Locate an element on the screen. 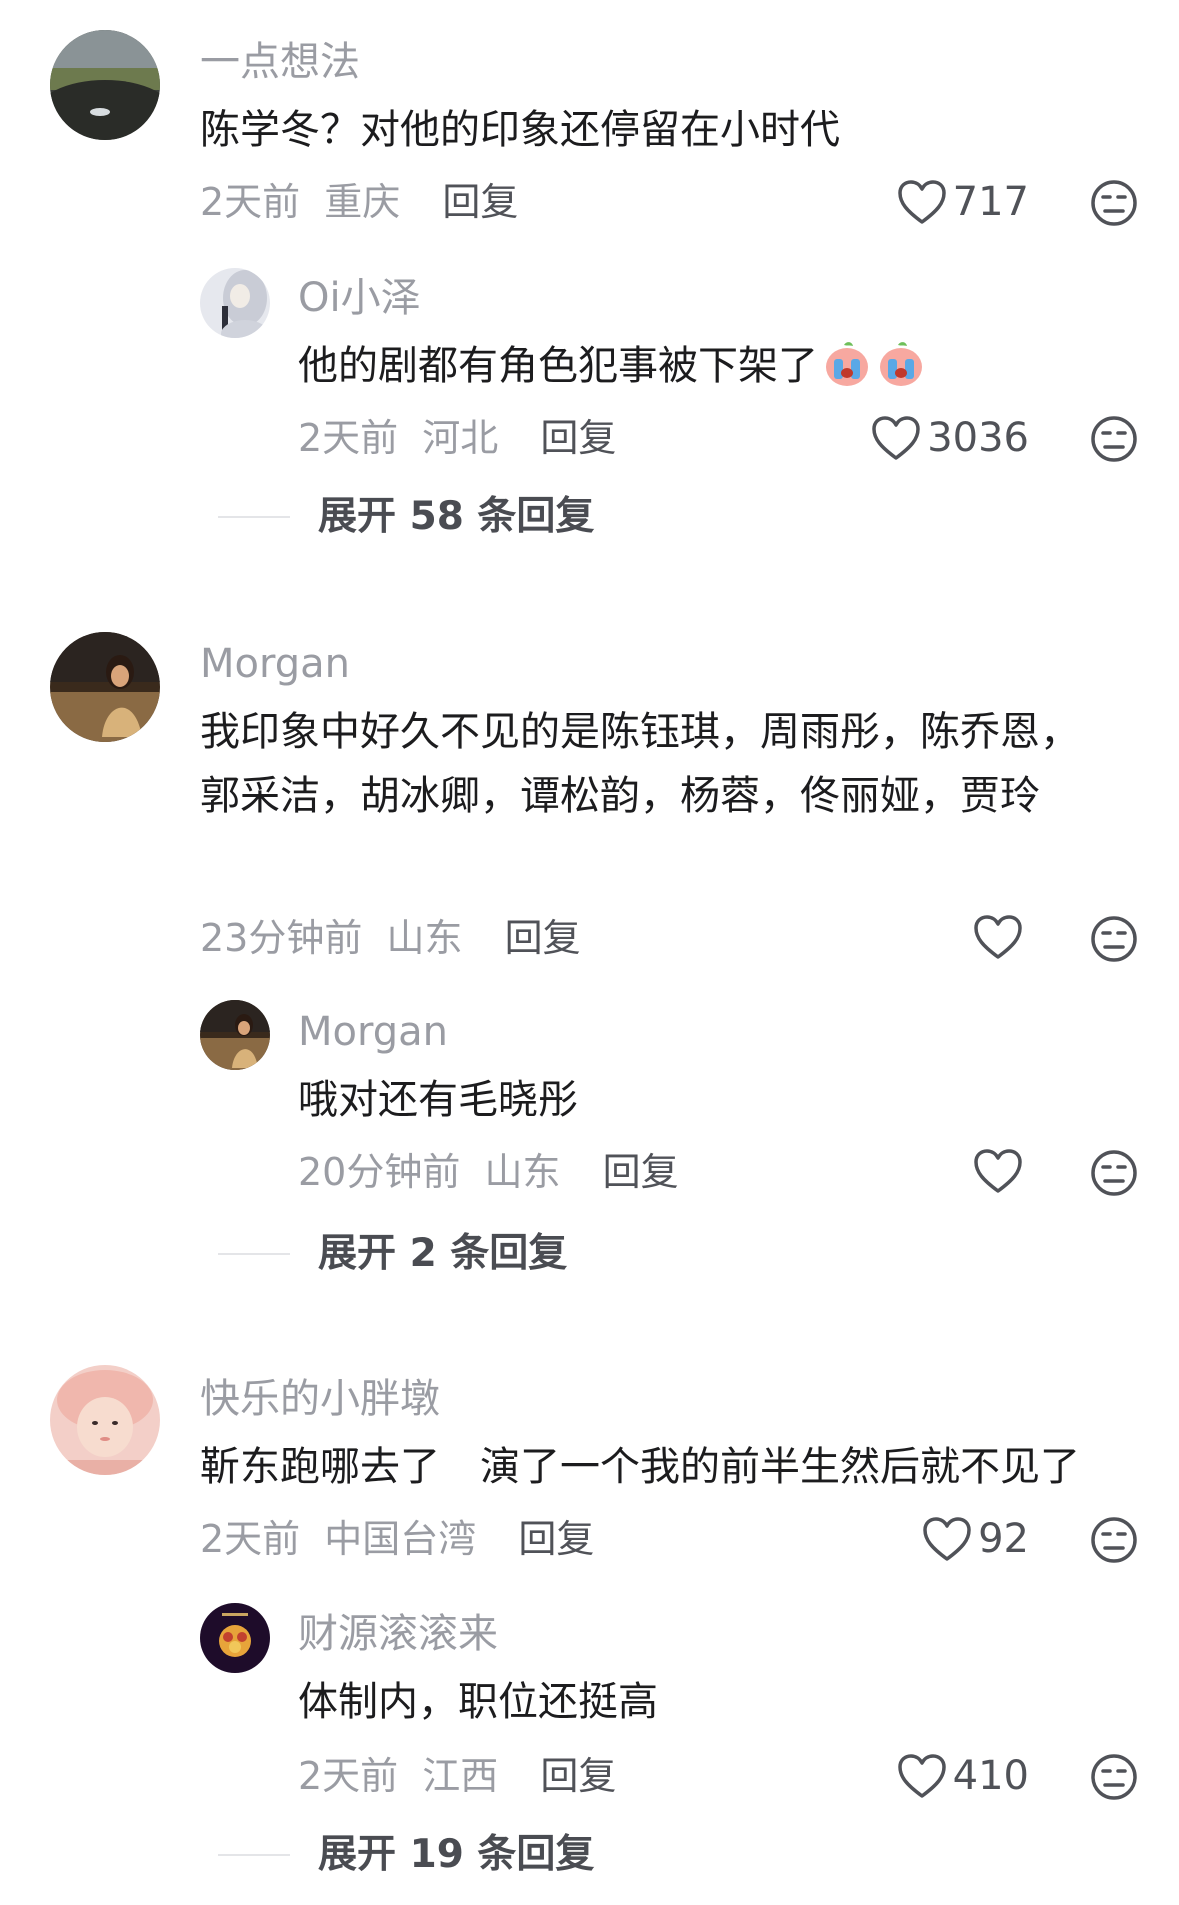 The height and width of the screenshot is (1905, 1179). like-button: 3036 is located at coordinates (950, 438).